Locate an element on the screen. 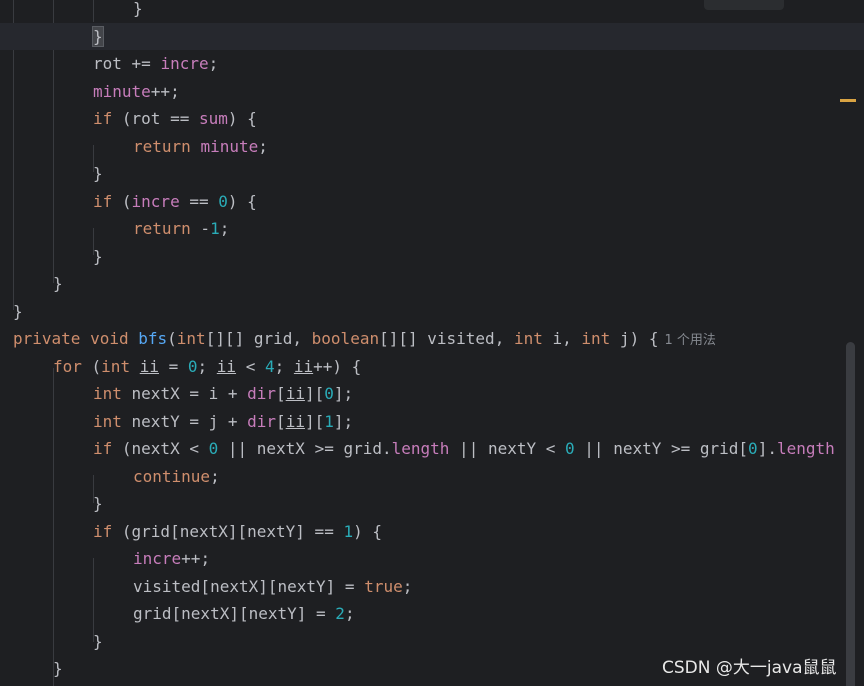 This screenshot has width=864, height=686. code-token: minute is located at coordinates (229, 146).